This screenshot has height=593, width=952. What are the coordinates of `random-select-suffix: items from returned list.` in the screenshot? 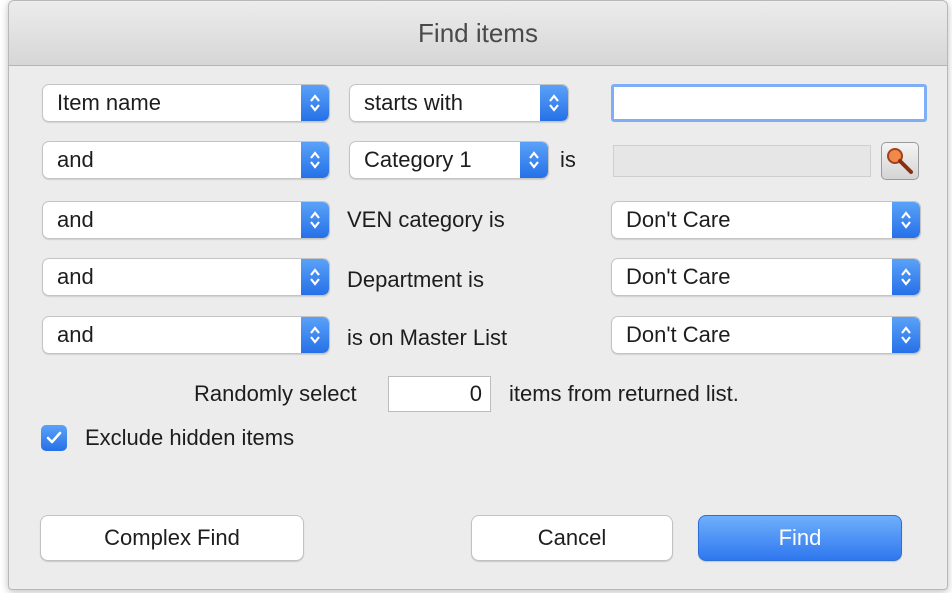 It's located at (624, 393).